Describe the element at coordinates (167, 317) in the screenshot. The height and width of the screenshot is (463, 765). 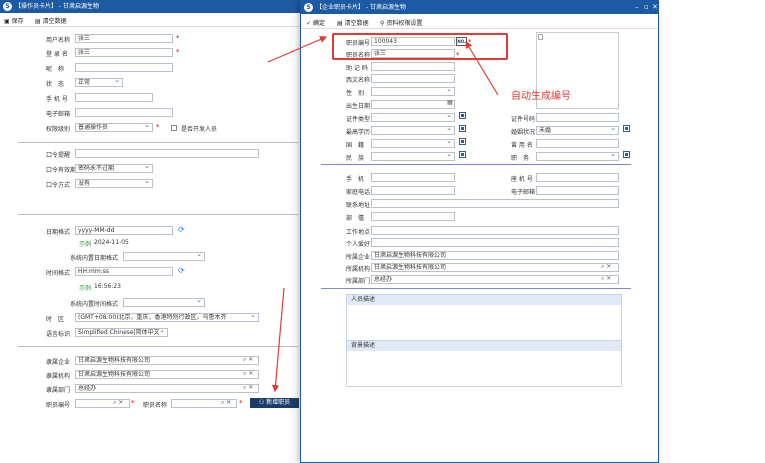
I see `timezone-select: (GMT+08:00)北京，重庆，香港特别行政区，乌鲁木齐` at that location.